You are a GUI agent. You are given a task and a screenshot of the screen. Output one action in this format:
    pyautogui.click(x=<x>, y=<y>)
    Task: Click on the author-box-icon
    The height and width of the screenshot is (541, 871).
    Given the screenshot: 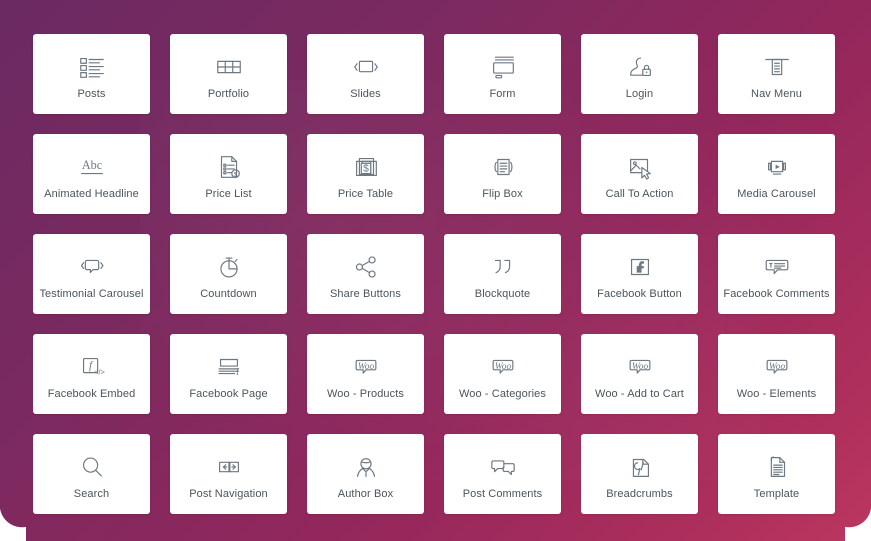 What is the action you would take?
    pyautogui.click(x=366, y=467)
    